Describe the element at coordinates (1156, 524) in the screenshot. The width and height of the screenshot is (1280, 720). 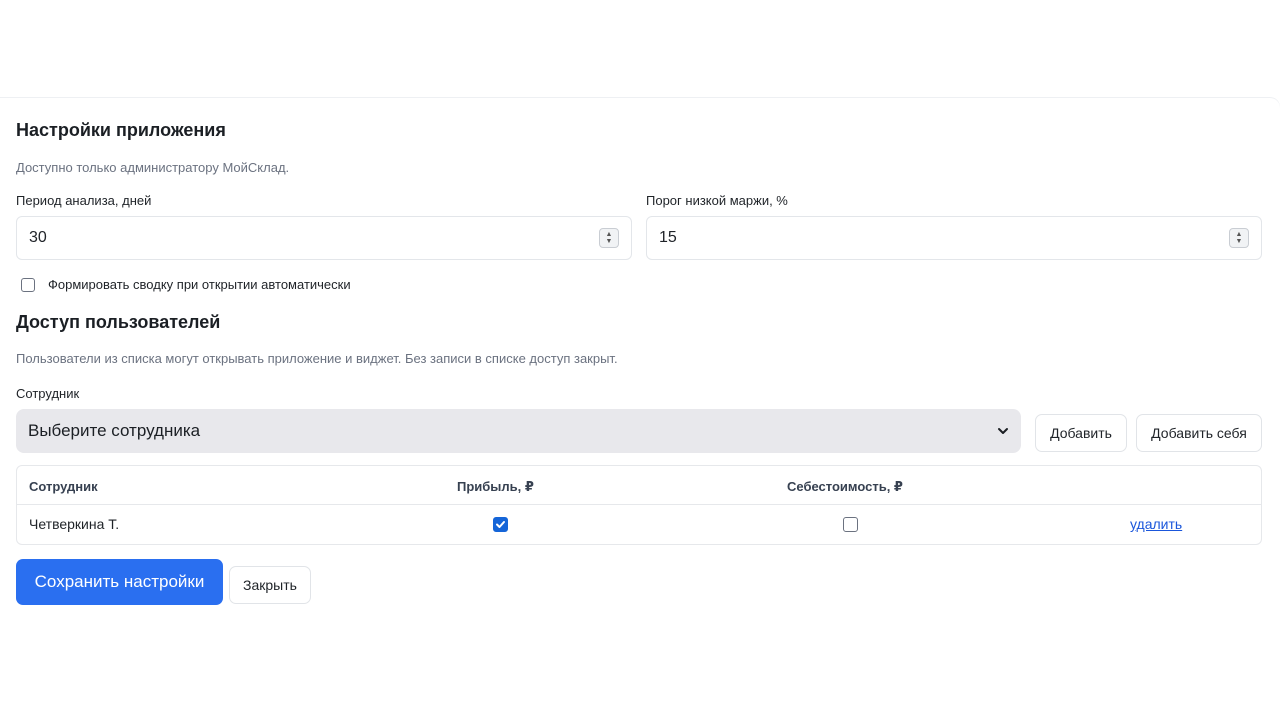
I see `delete-link: удалить` at that location.